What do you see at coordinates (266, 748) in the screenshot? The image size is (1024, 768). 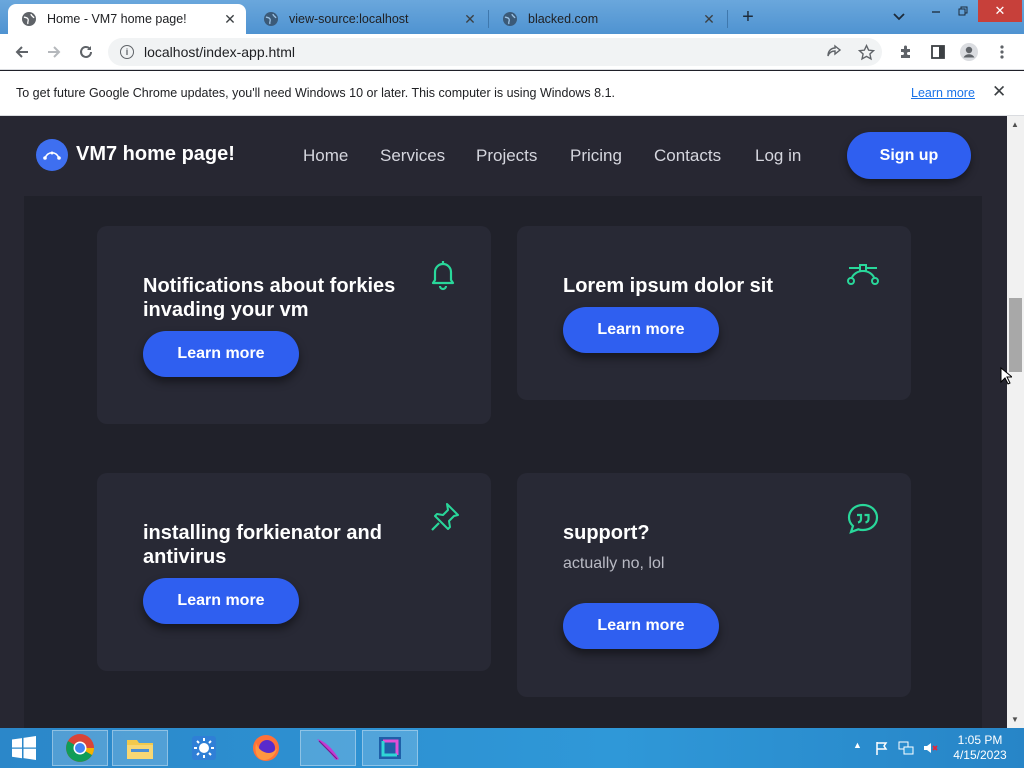 I see `firefox-icon` at bounding box center [266, 748].